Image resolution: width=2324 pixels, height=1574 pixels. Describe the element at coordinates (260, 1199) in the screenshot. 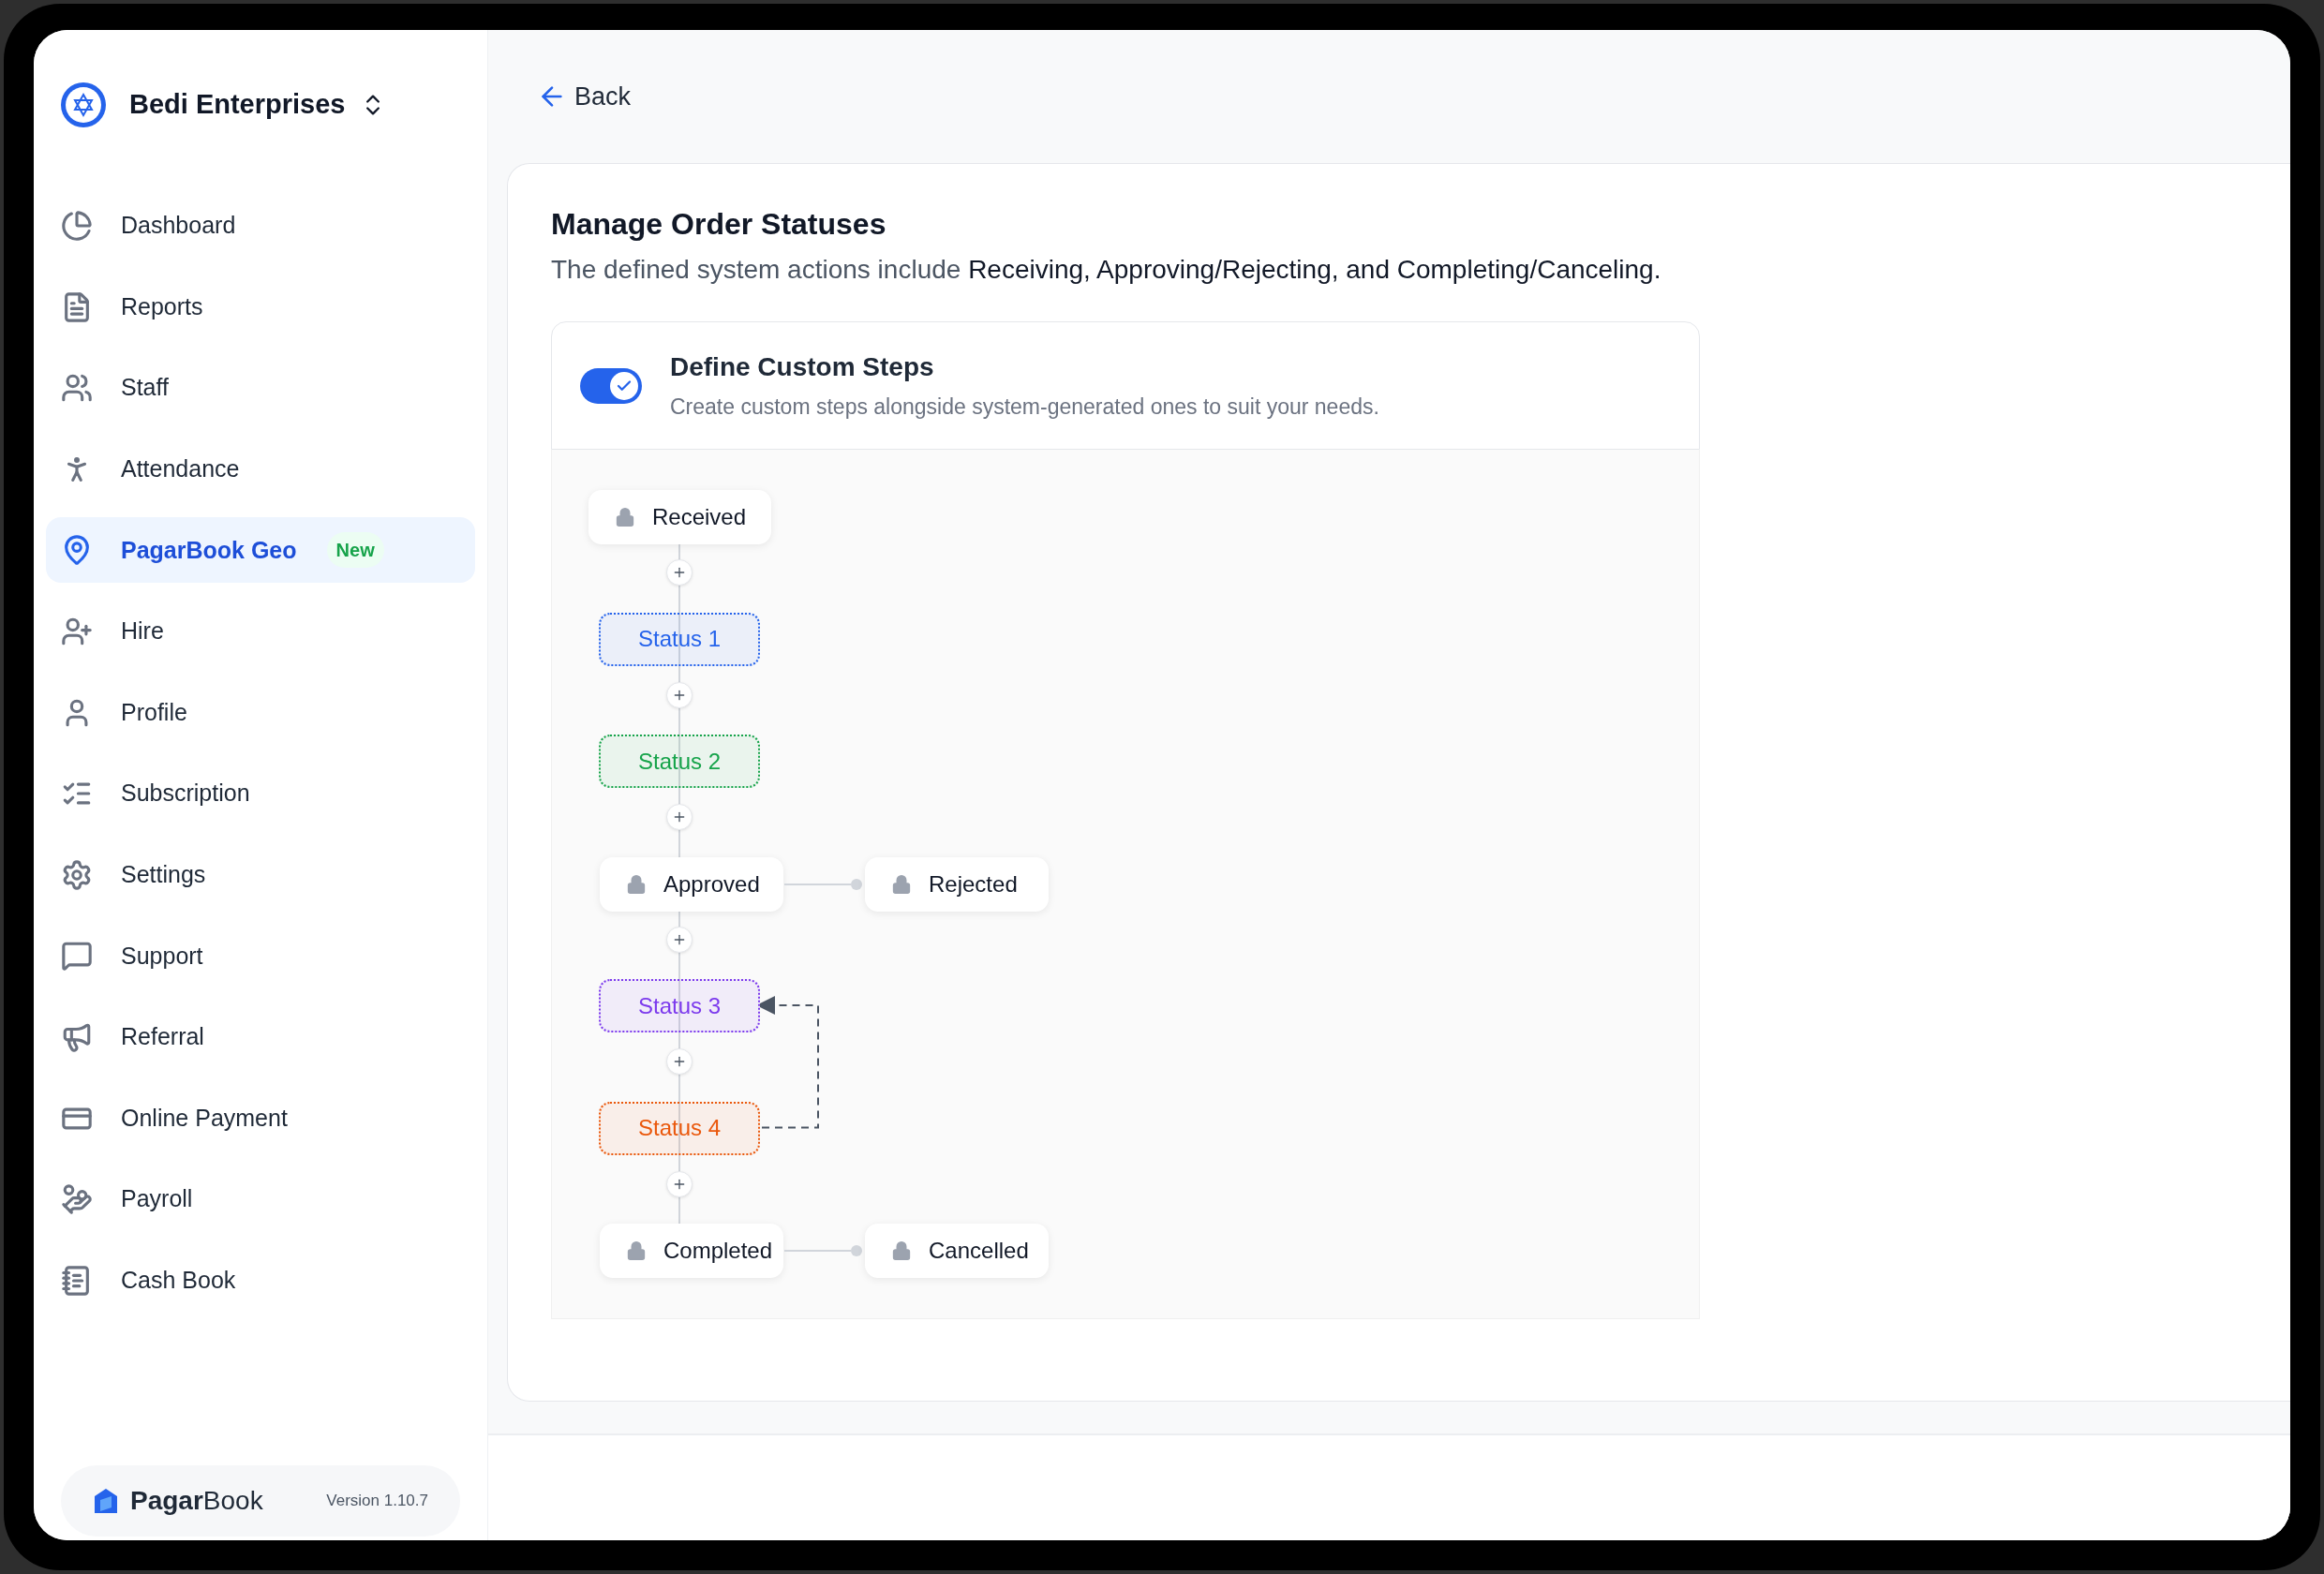

I see `sidebar-item: Payroll` at that location.